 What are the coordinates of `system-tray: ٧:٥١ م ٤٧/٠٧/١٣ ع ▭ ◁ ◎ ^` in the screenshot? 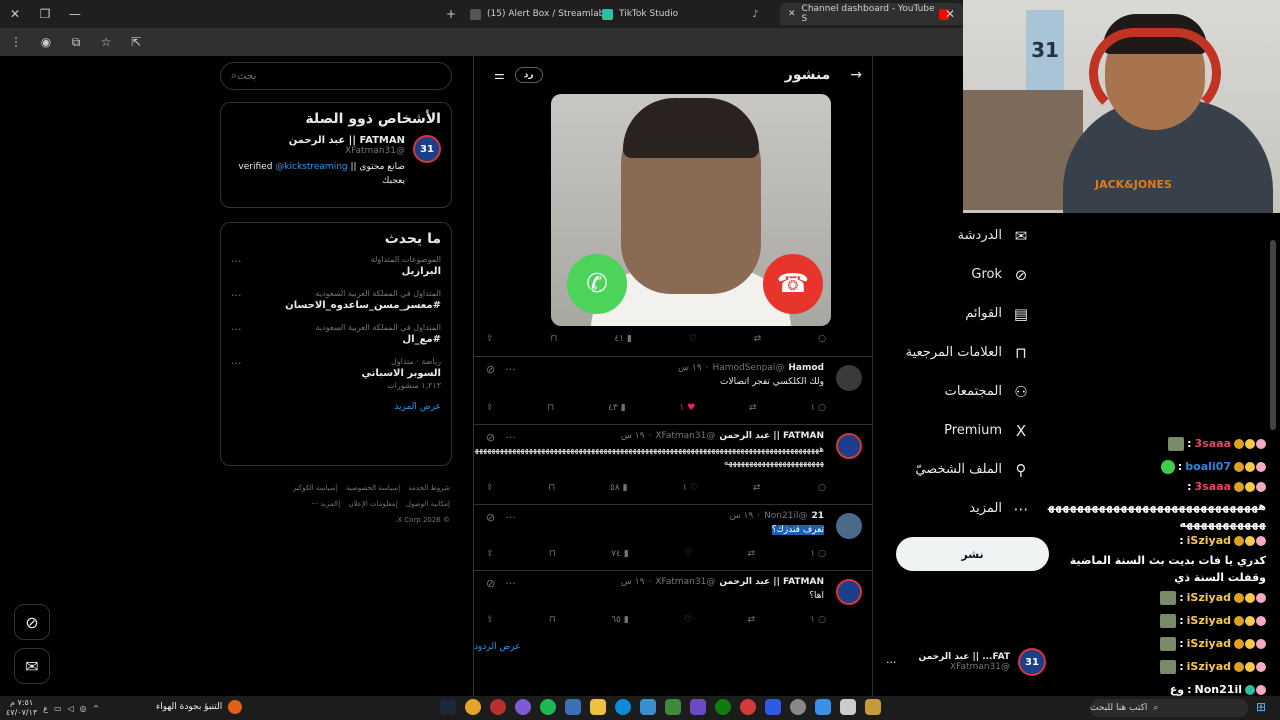 It's located at (52, 708).